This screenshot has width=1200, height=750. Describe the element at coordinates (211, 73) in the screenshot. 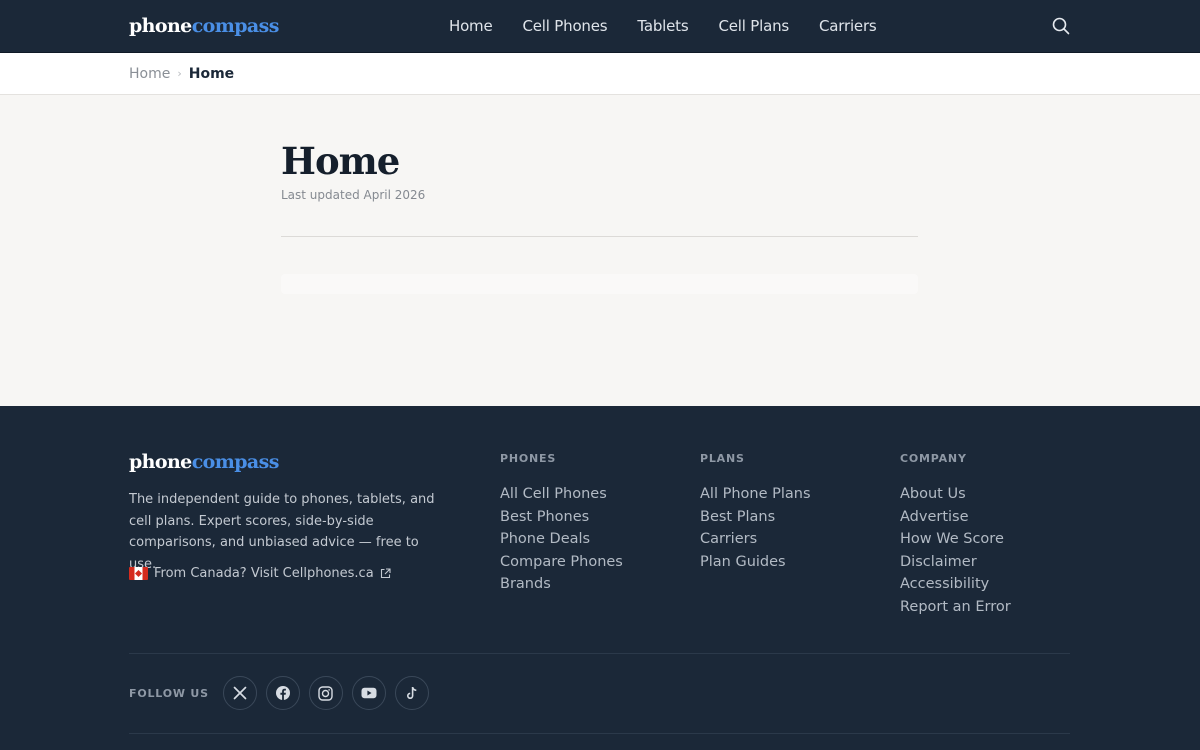

I see `breadcrumb-current: Home` at that location.